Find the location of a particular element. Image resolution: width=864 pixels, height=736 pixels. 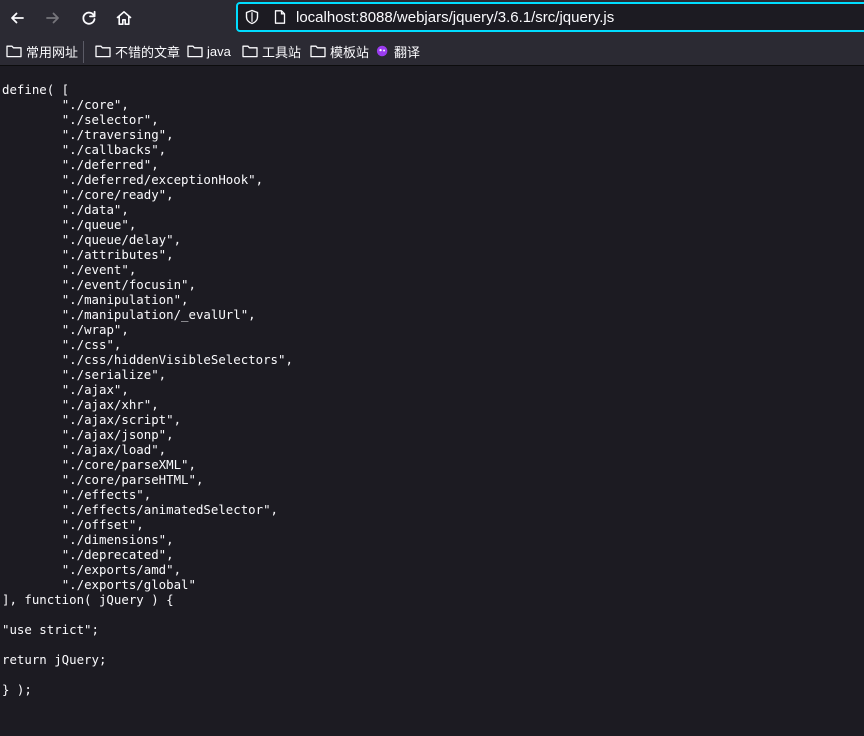

bookmark-label: 不错的文章 is located at coordinates (148, 52).